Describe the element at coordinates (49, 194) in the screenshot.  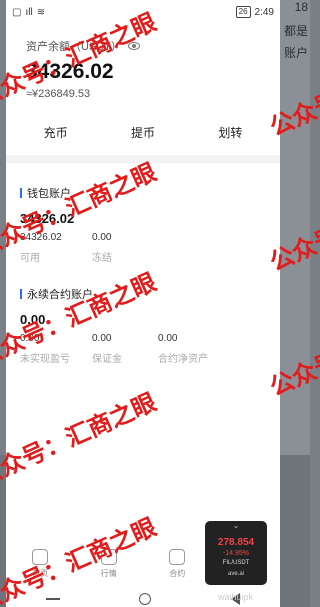
I see `section-title: 钱包账户` at that location.